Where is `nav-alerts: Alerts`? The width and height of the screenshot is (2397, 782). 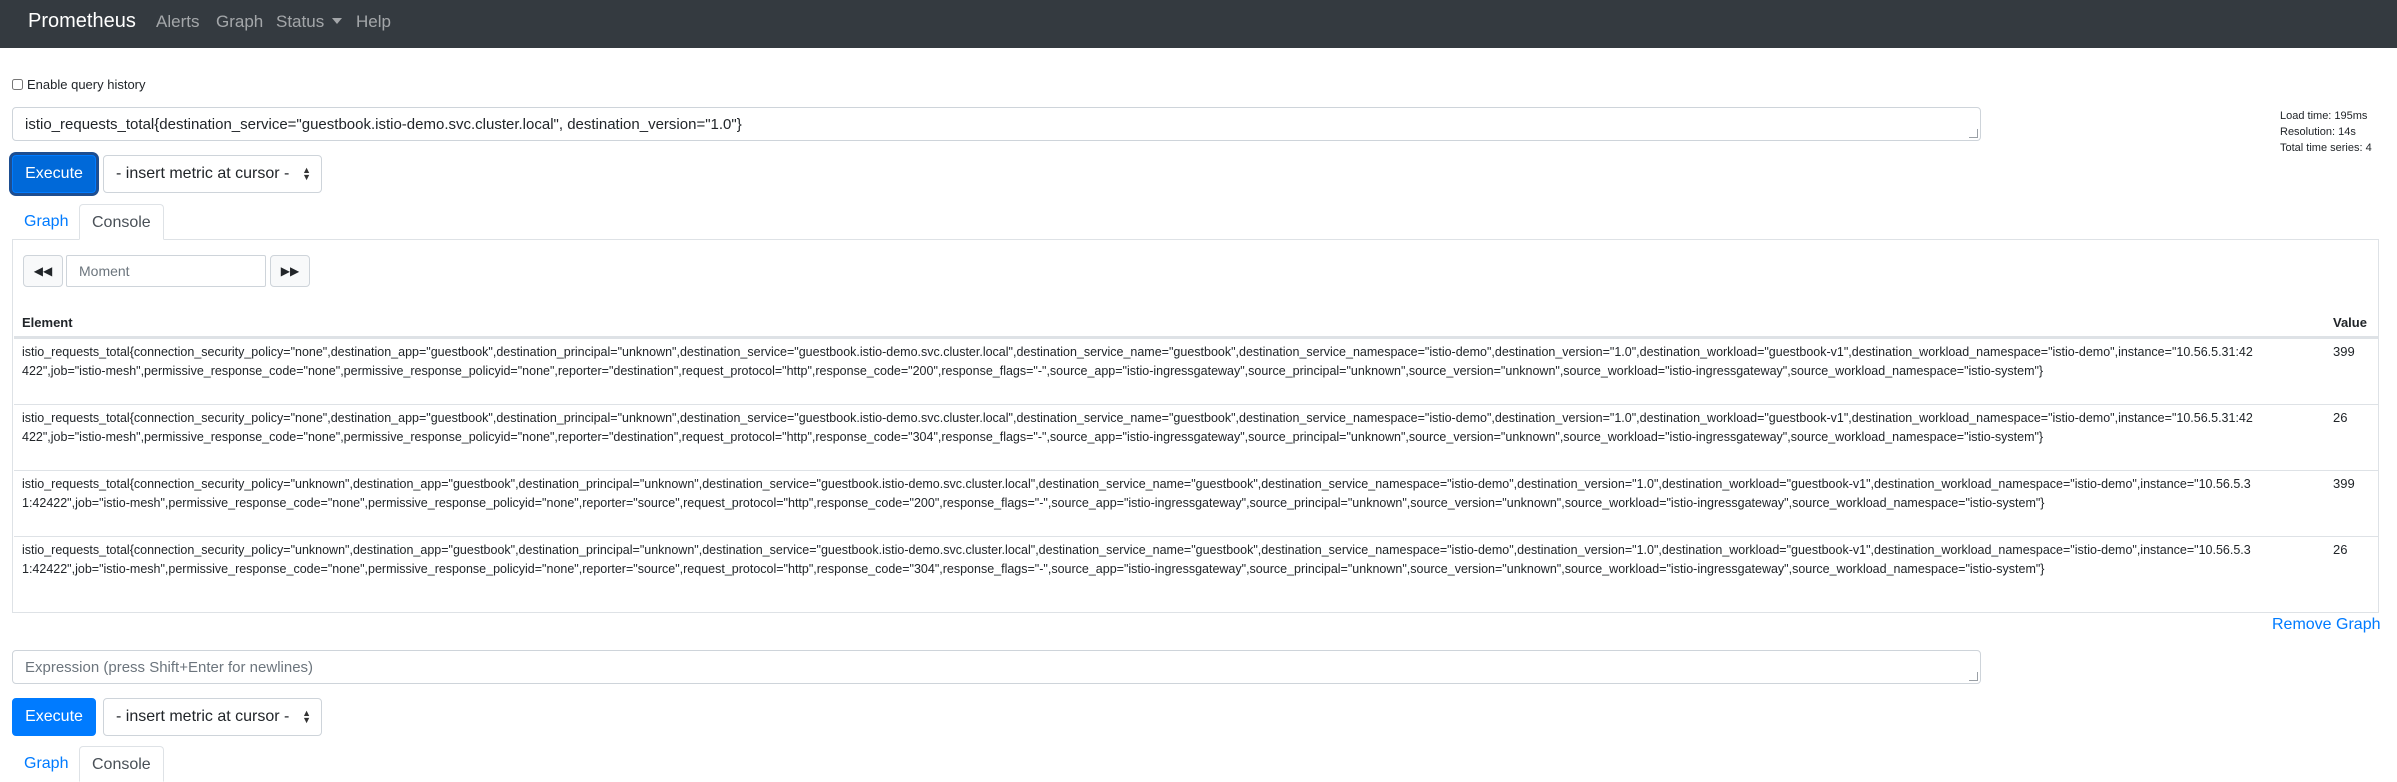
nav-alerts: Alerts is located at coordinates (177, 22).